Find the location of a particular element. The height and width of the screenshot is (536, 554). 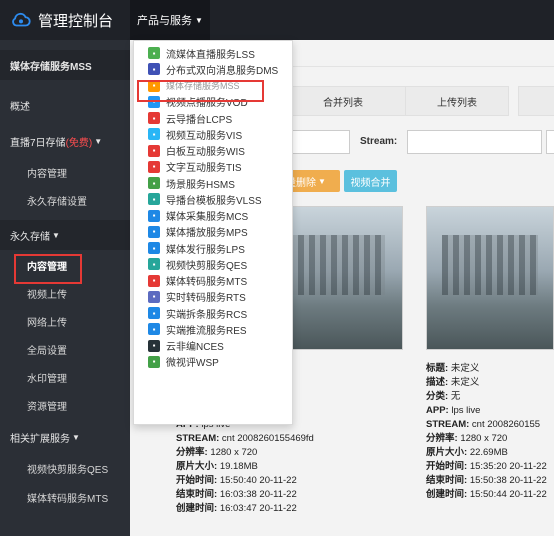

console-logo: 管理控制台 is located at coordinates (66, 20).